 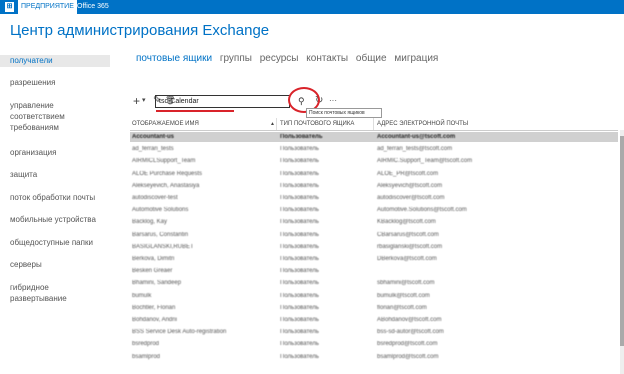 What do you see at coordinates (408, 173) in the screenshot?
I see `cell-email: ALOE_PR@tscoft.com` at bounding box center [408, 173].